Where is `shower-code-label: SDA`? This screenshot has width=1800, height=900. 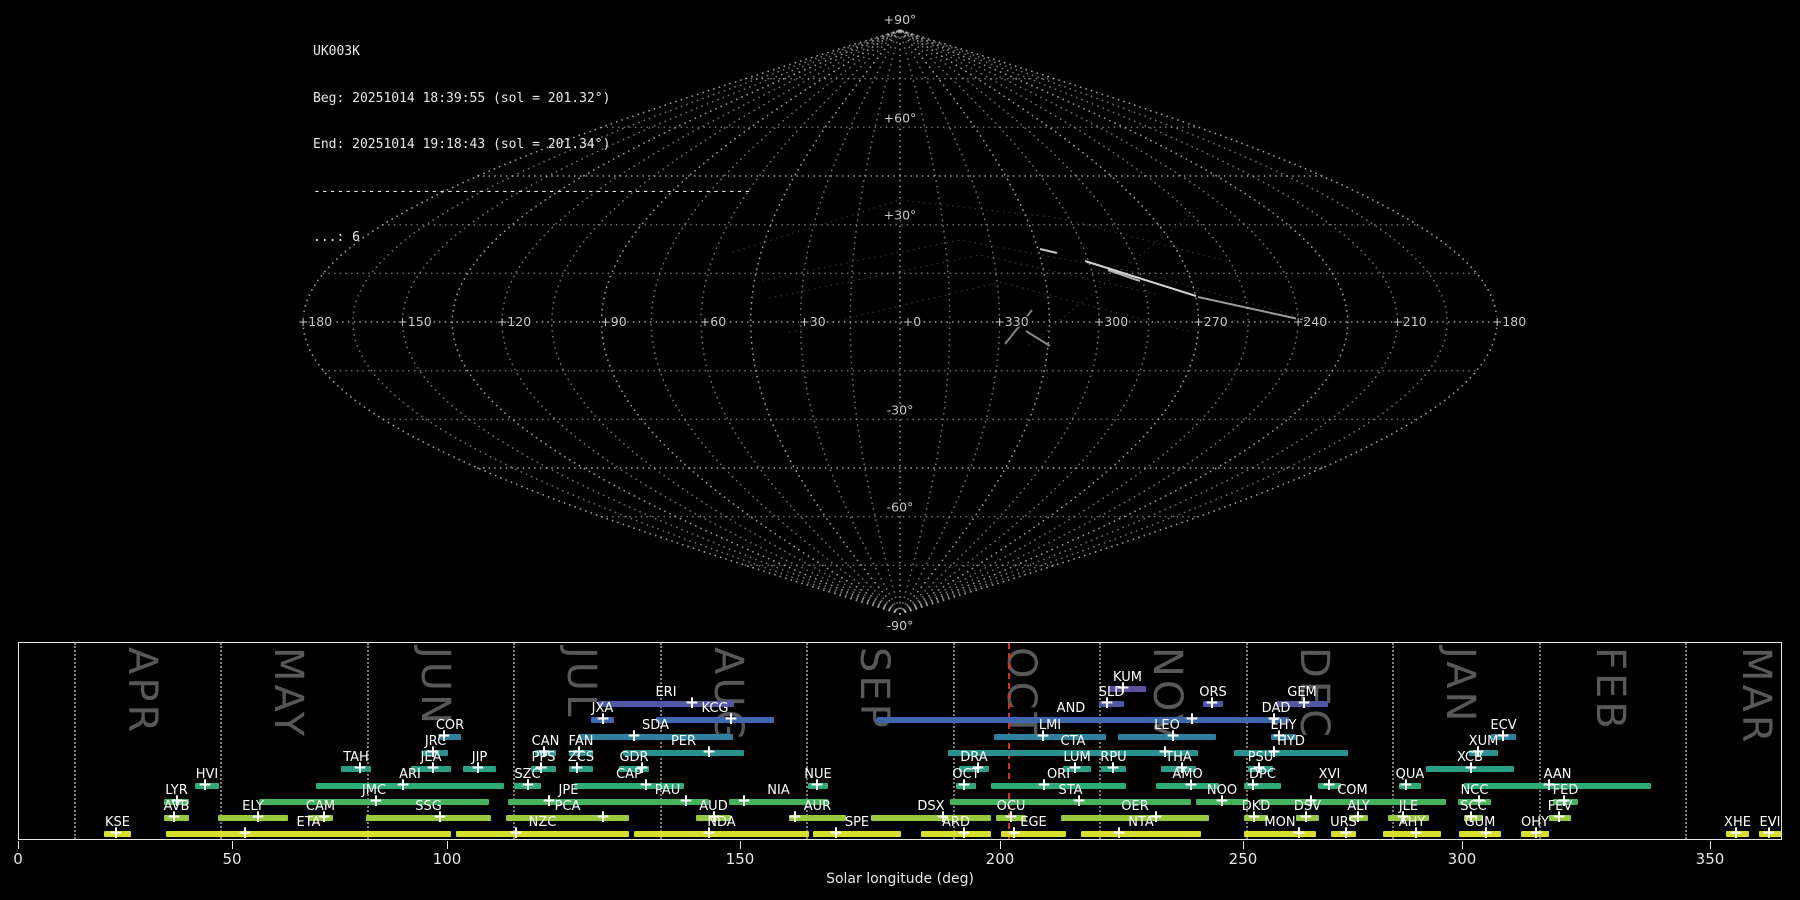
shower-code-label: SDA is located at coordinates (655, 725).